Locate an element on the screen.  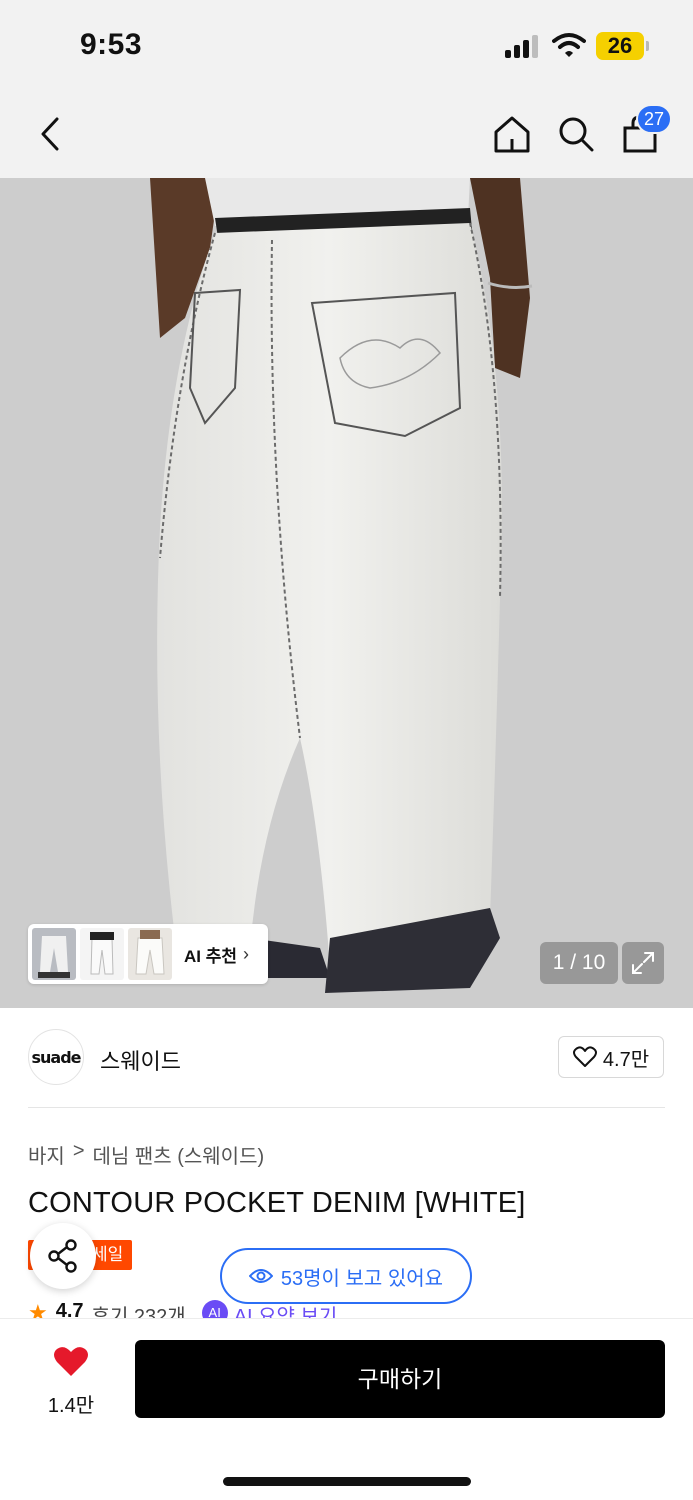
wishlist-count: 1.4만 is located at coordinates (71, 1406).